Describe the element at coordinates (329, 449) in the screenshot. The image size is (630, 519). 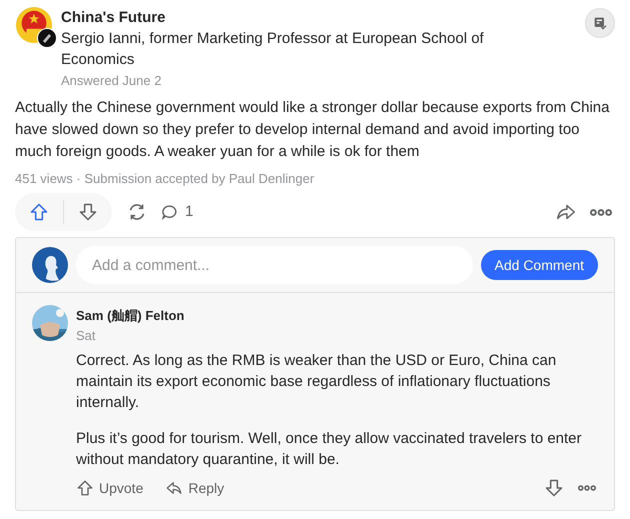
I see `comment-paragraph: Plus it’s good for tourism. Well, once they allow vaccinated travelers to enter without mandatory quarantine, it will be.` at that location.